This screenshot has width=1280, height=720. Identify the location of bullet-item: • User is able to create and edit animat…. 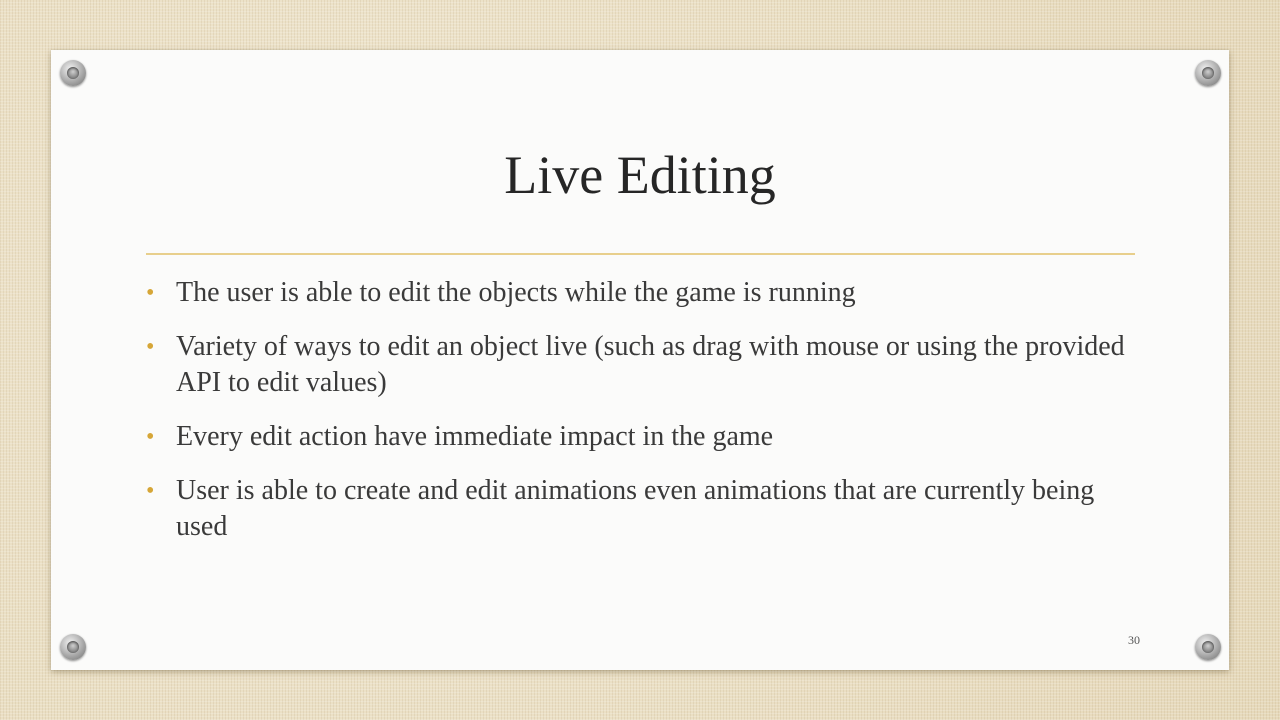
(641, 509).